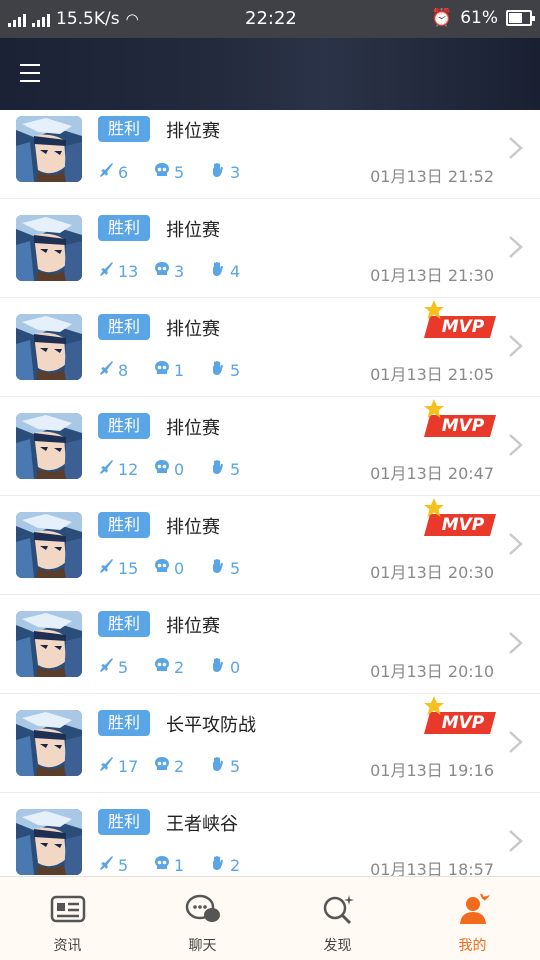 The height and width of the screenshot is (960, 540). I want to click on tab-news: 资讯, so click(67, 918).